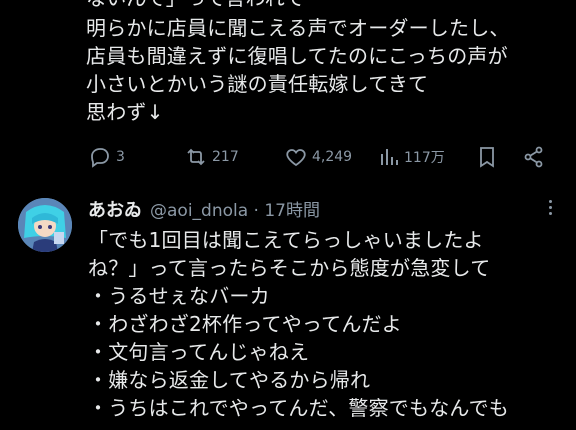  I want to click on like-count: 4,249, so click(332, 157).